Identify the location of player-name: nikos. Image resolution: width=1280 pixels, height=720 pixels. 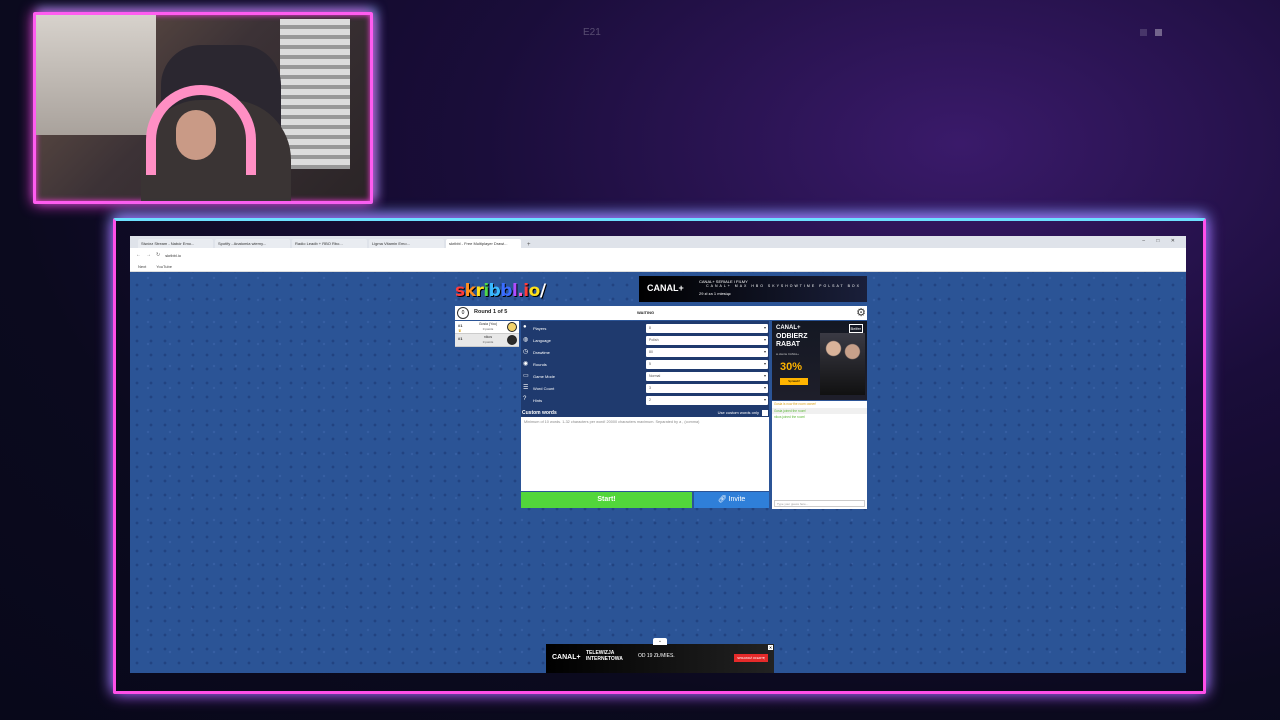
(488, 337).